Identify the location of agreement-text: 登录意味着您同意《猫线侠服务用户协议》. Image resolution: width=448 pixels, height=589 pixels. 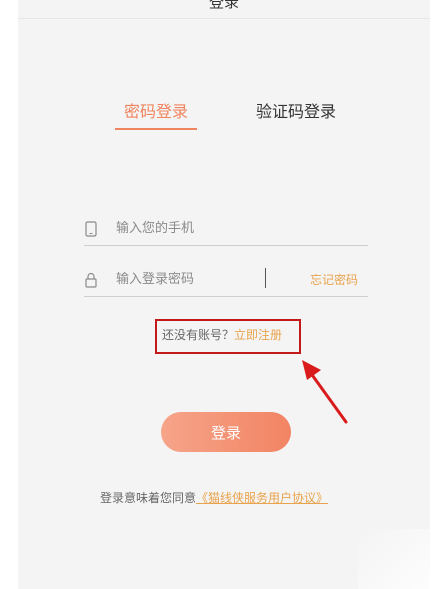
(214, 497).